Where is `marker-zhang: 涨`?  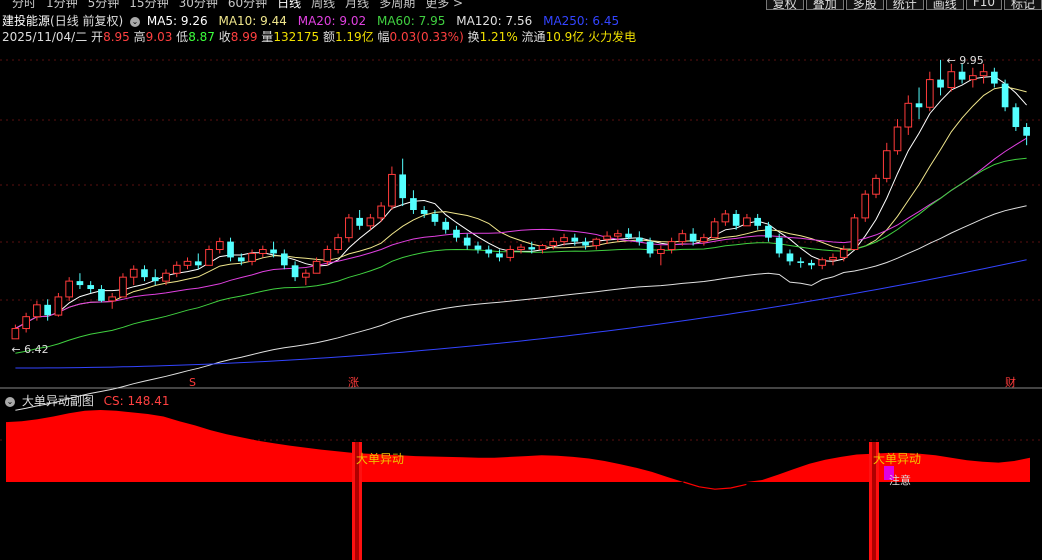
marker-zhang: 涨 is located at coordinates (353, 382).